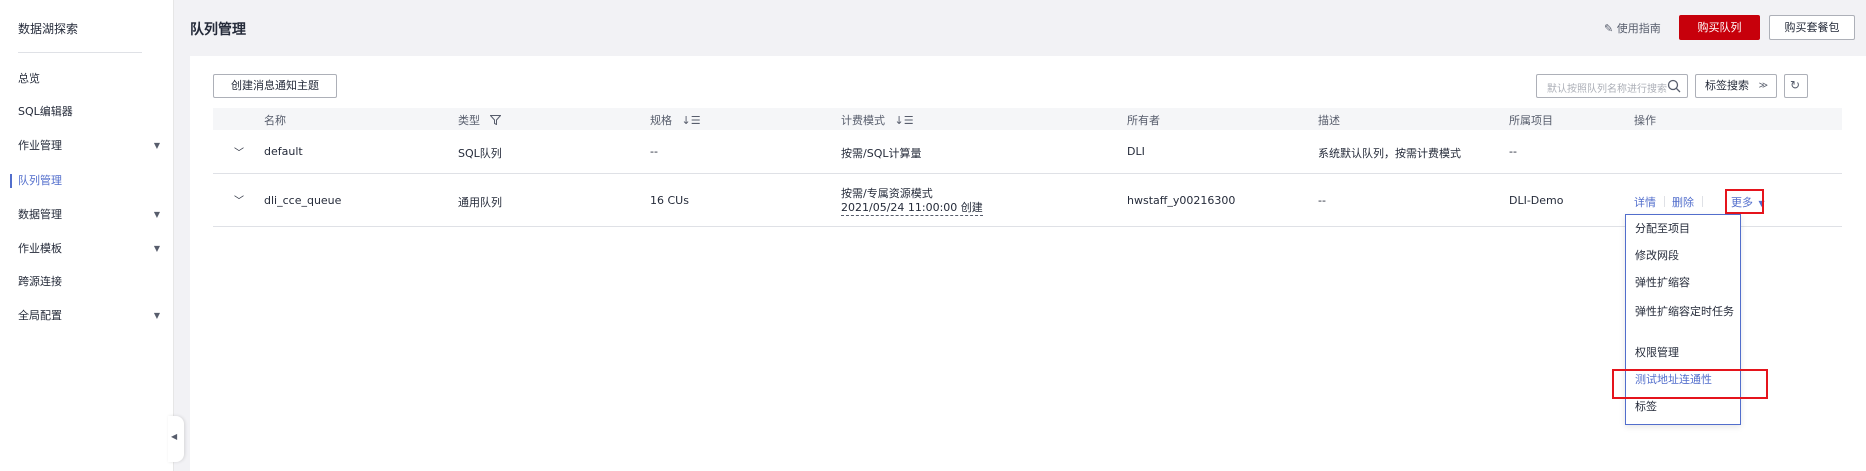  What do you see at coordinates (1329, 120) in the screenshot?
I see `column-header-description: 描述` at bounding box center [1329, 120].